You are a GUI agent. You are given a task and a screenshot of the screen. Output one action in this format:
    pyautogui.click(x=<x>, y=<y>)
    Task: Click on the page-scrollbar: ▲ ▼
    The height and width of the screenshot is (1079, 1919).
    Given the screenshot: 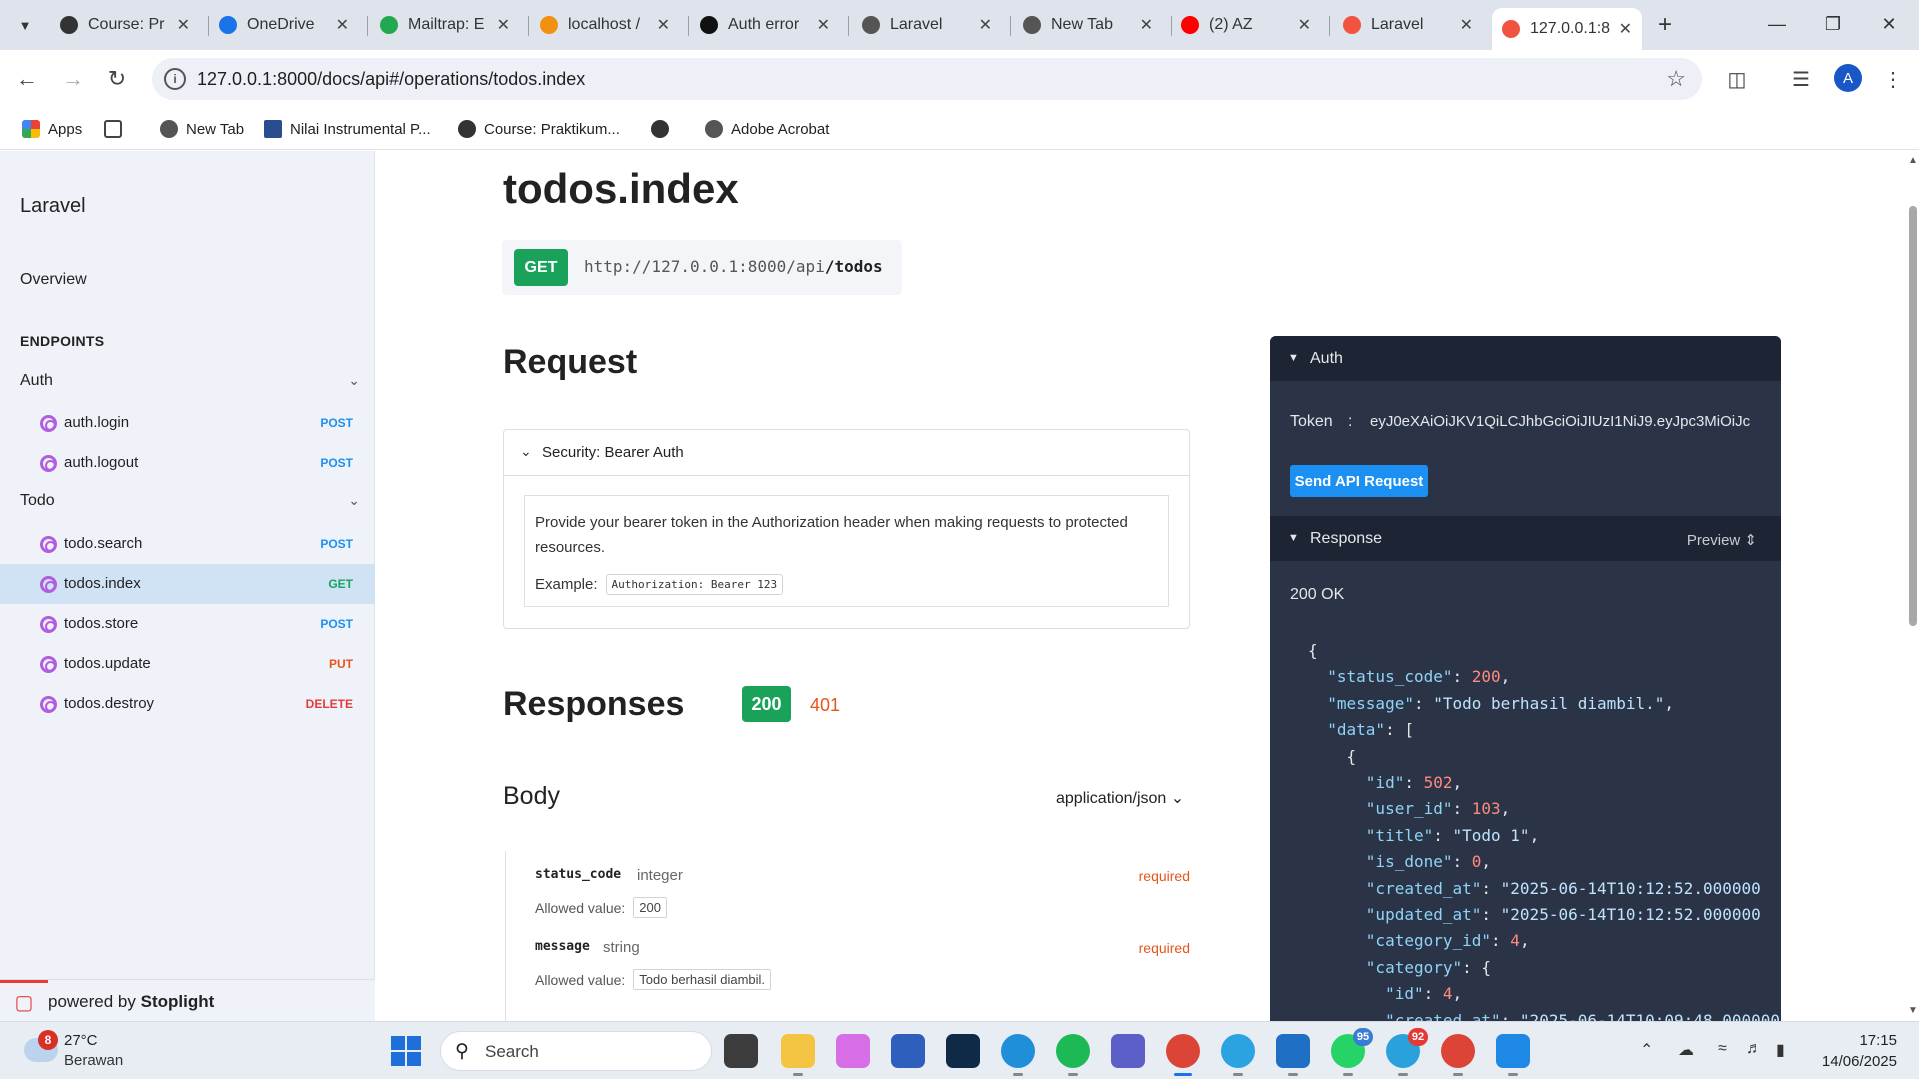 What is the action you would take?
    pyautogui.click(x=1913, y=586)
    